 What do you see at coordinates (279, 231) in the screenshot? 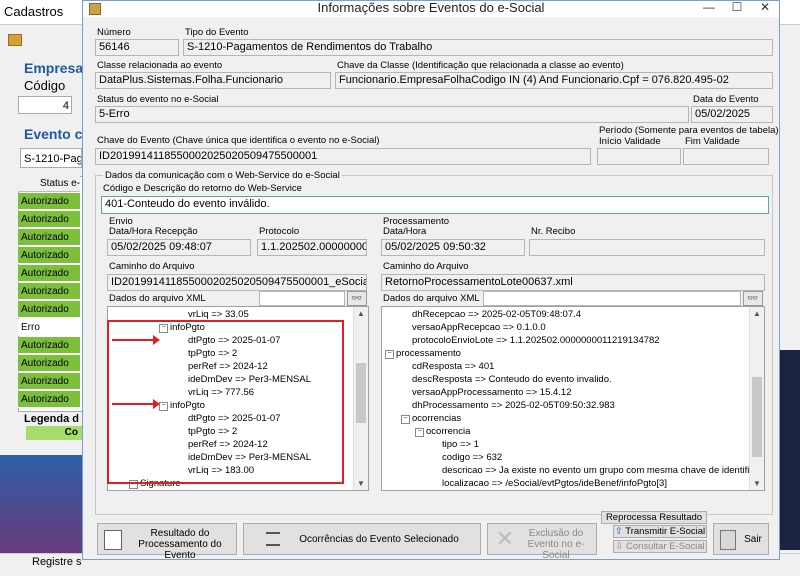
I see `protocolo-label: Protocolo` at bounding box center [279, 231].